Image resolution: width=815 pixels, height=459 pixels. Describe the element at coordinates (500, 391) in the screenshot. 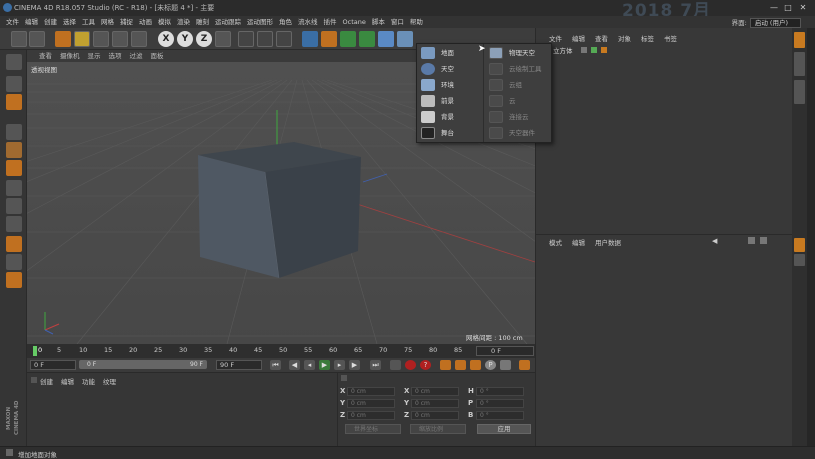

I see `rotation-h-field: 0 °` at that location.